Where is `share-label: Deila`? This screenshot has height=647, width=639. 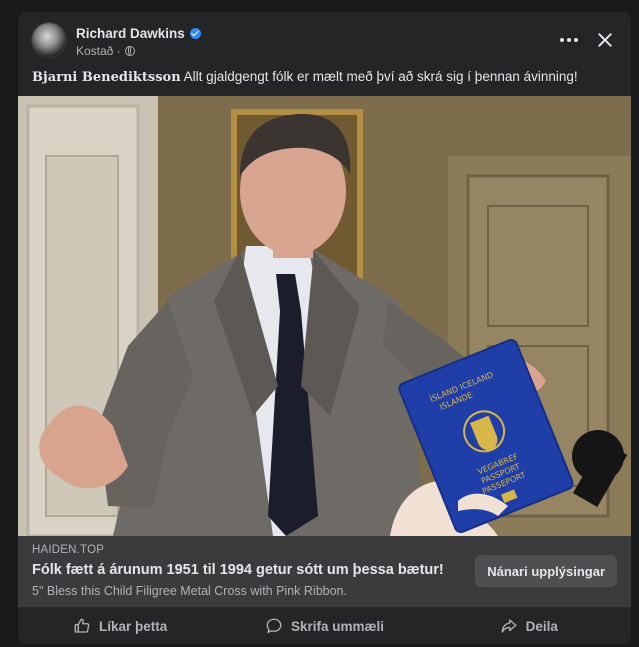 share-label: Deila is located at coordinates (541, 626).